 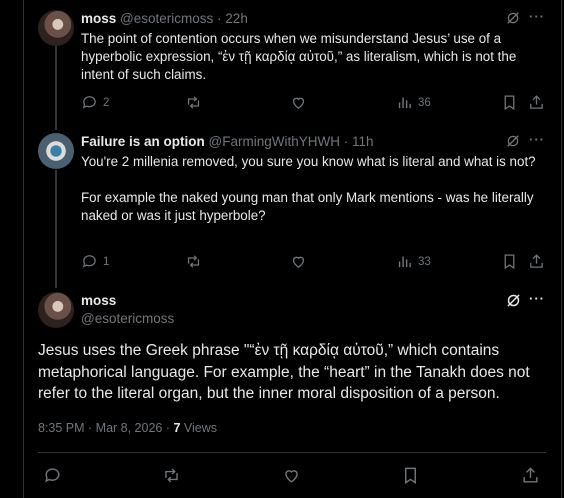 I want to click on post-header: moss @esotericmoss · 22h, so click(x=164, y=18).